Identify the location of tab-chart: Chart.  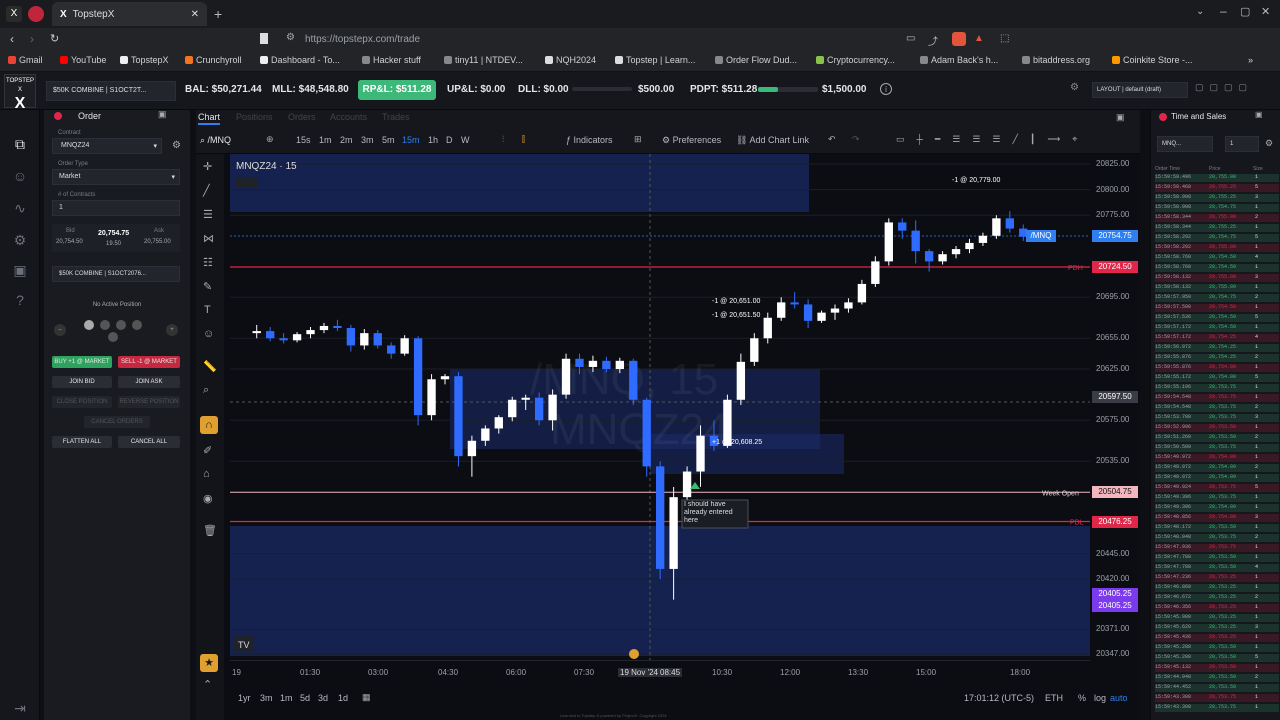
(209, 118).